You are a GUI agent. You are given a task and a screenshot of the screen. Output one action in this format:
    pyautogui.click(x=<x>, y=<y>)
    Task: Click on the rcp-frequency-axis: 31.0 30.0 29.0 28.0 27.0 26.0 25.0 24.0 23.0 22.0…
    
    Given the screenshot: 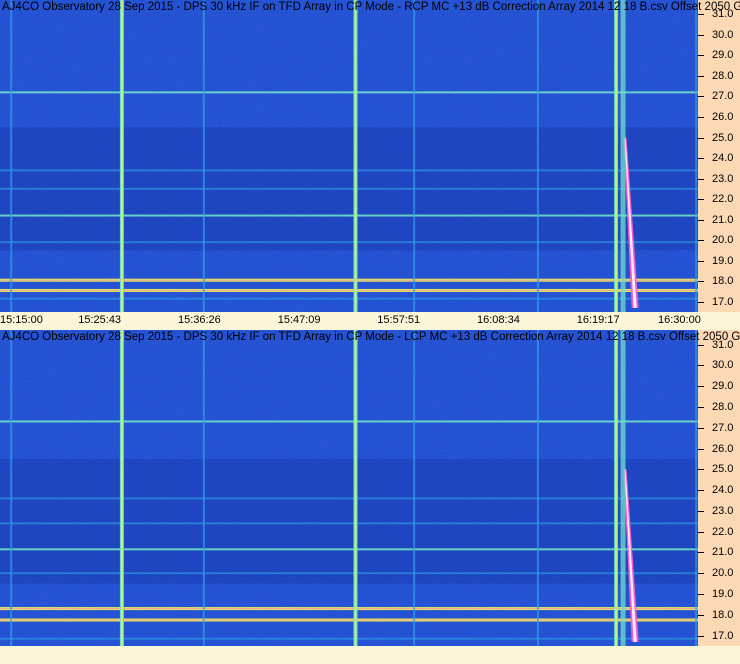 What is the action you would take?
    pyautogui.click(x=719, y=156)
    